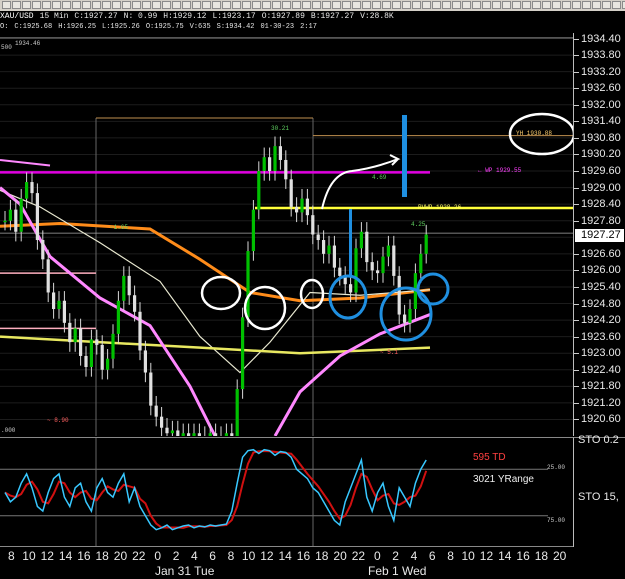 The image size is (625, 579). Describe the element at coordinates (280, 128) in the screenshot. I see `range-high-label: 30.21` at that location.